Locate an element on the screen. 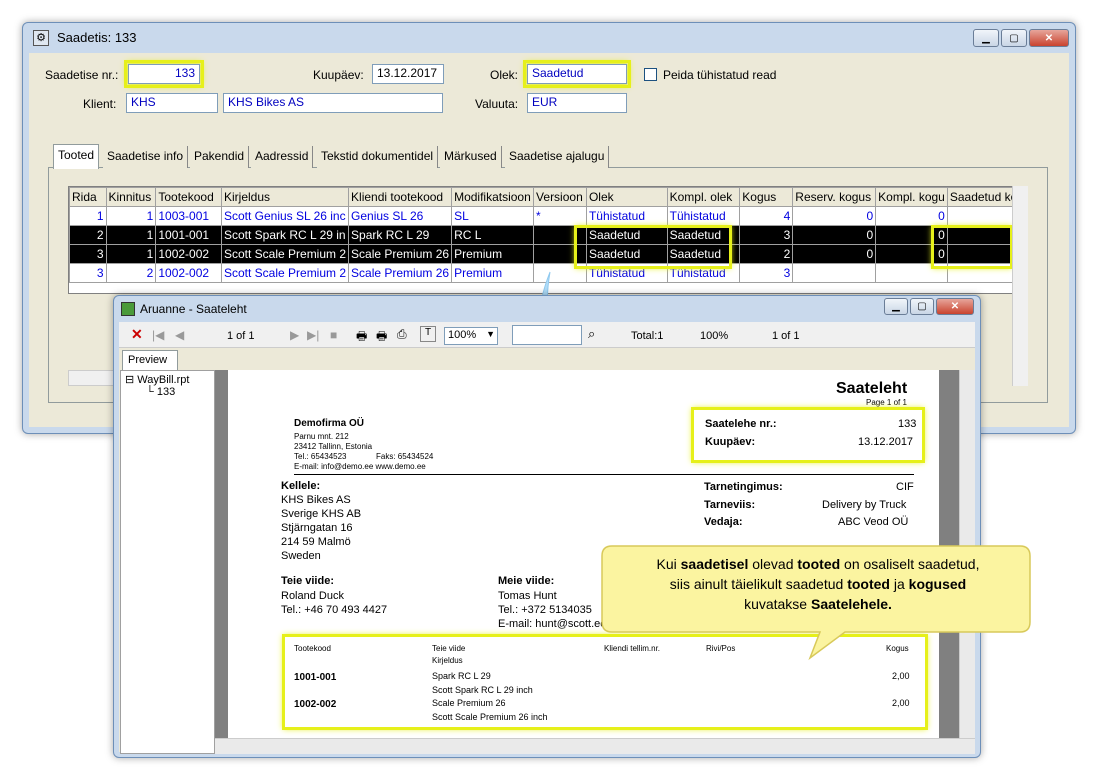  item-name: Spark RC L 29 is located at coordinates (461, 676).